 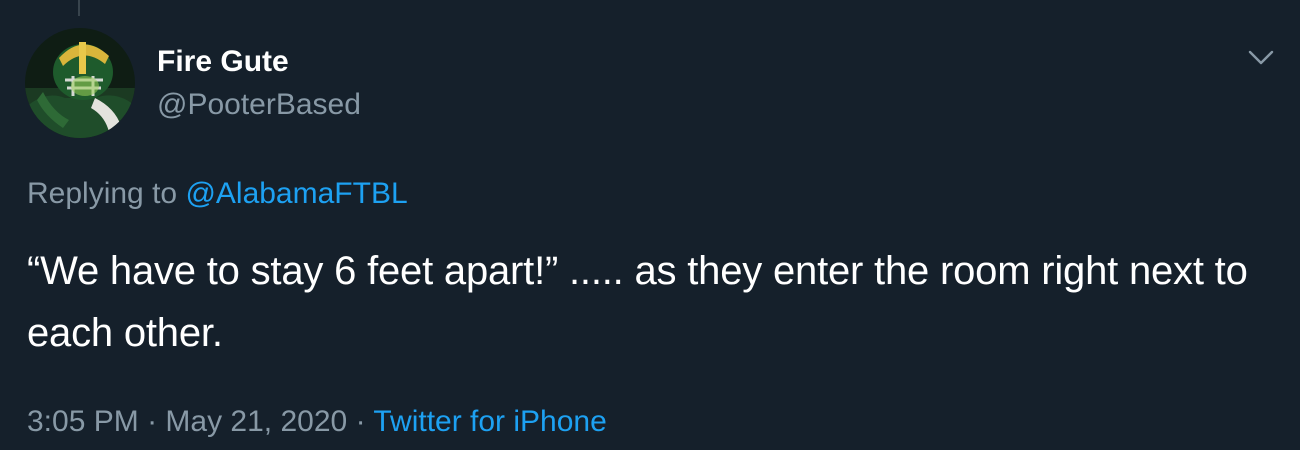 What do you see at coordinates (102, 193) in the screenshot?
I see `replying-to-label: Replying to` at bounding box center [102, 193].